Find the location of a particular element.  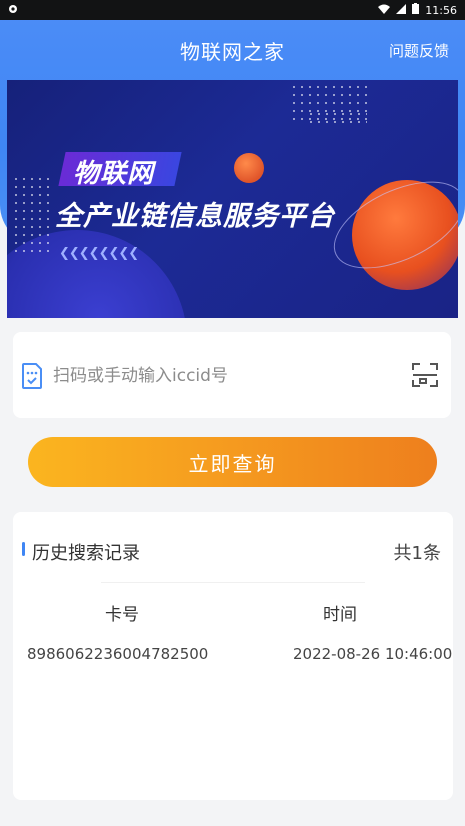

history-title: 历史搜索记录 is located at coordinates (86, 553).